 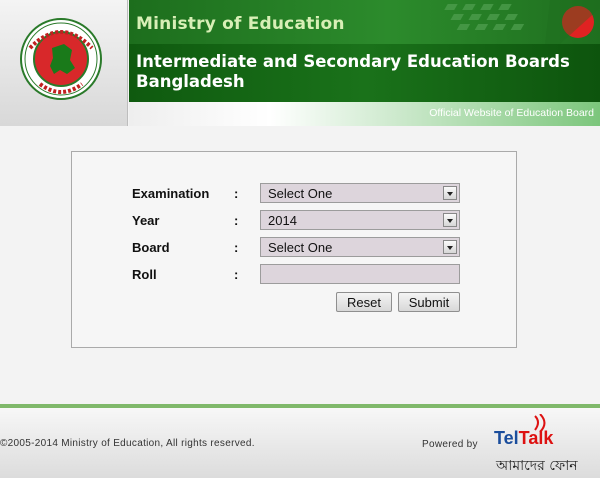 What do you see at coordinates (360, 193) in the screenshot?
I see `examination-select: Select One` at bounding box center [360, 193].